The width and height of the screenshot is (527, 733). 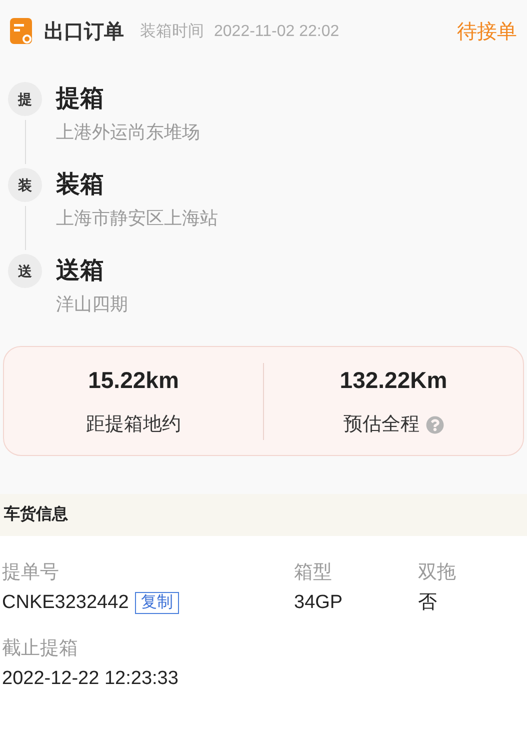 I want to click on field-label: 双拖, so click(x=437, y=573).